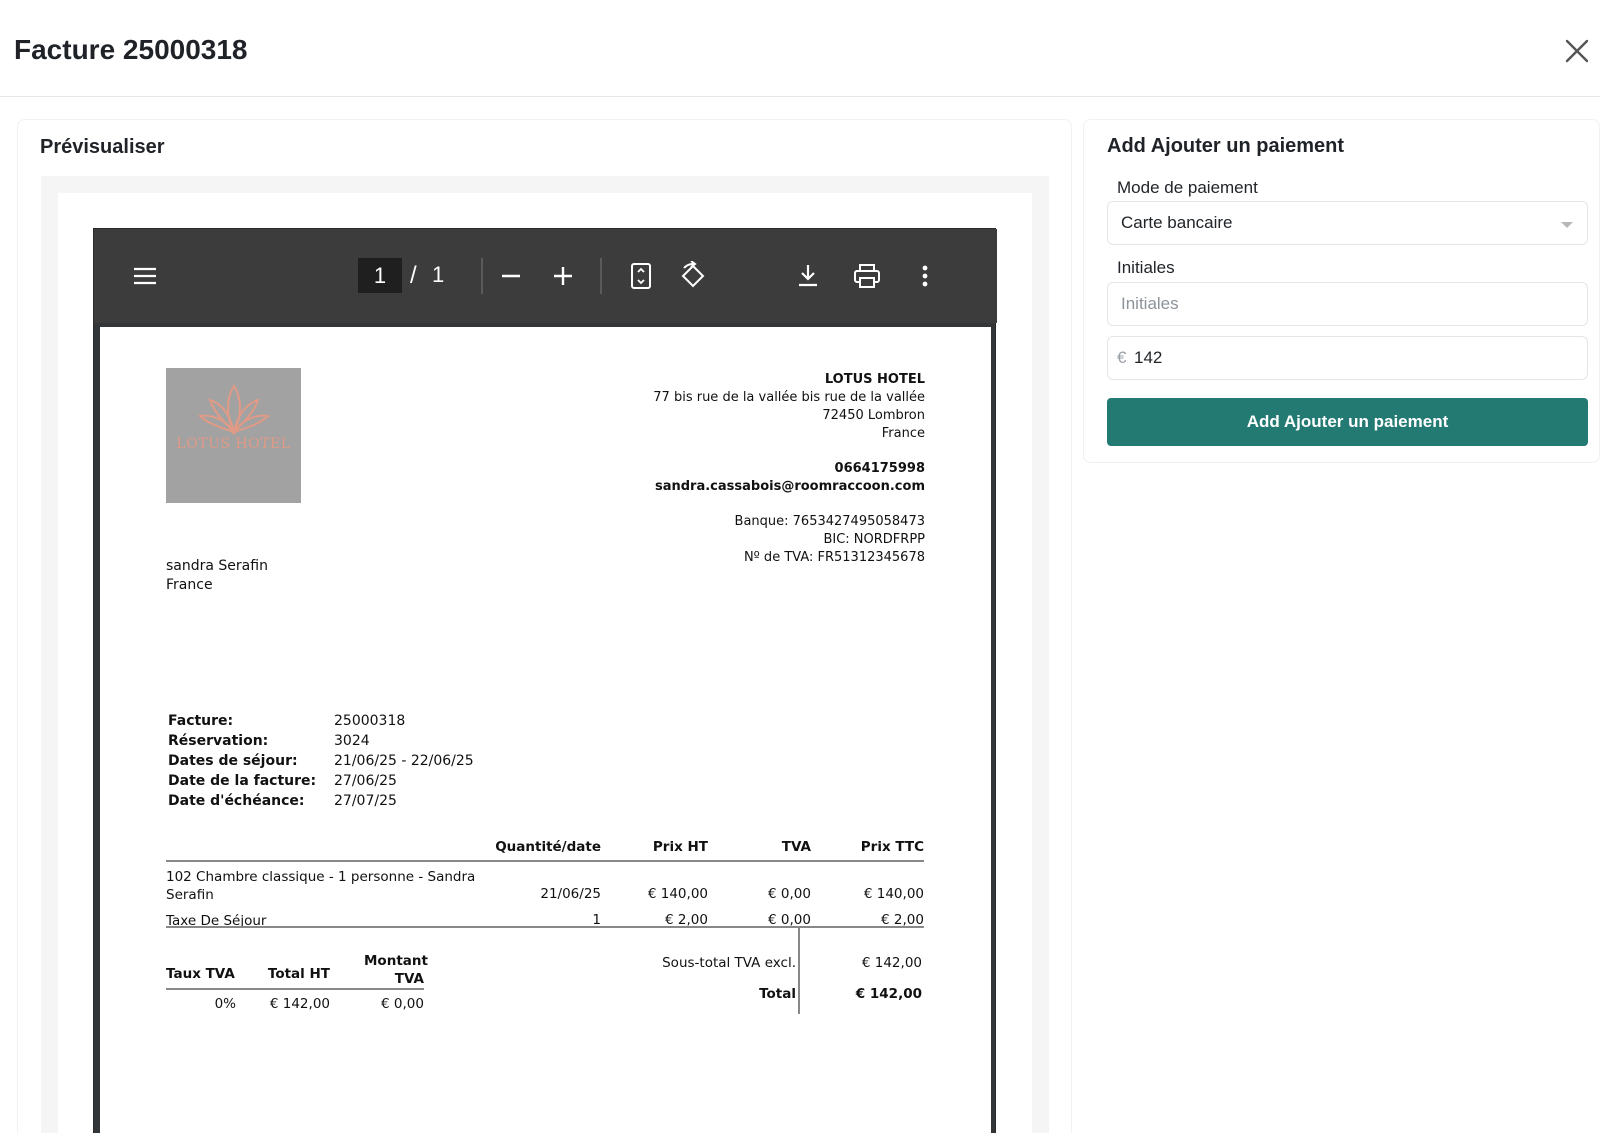 Image resolution: width=1600 pixels, height=1133 pixels. I want to click on preview-title: Prévisualiser, so click(102, 147).